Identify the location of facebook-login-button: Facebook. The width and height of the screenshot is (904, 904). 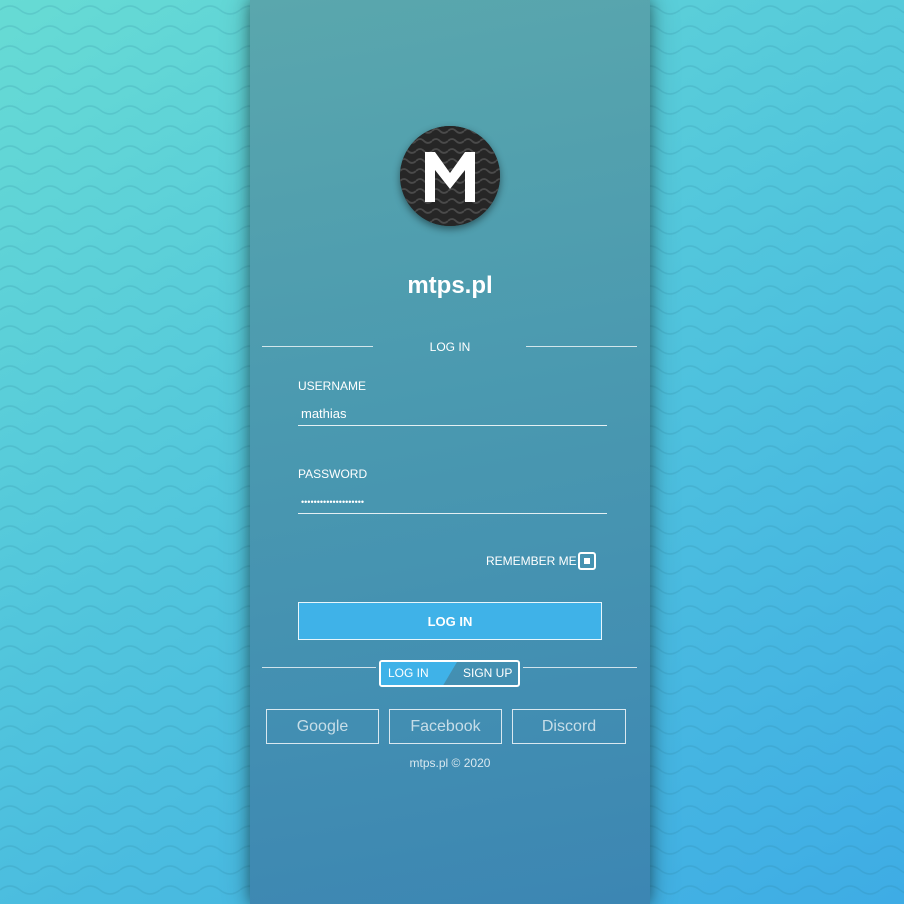
(445, 726).